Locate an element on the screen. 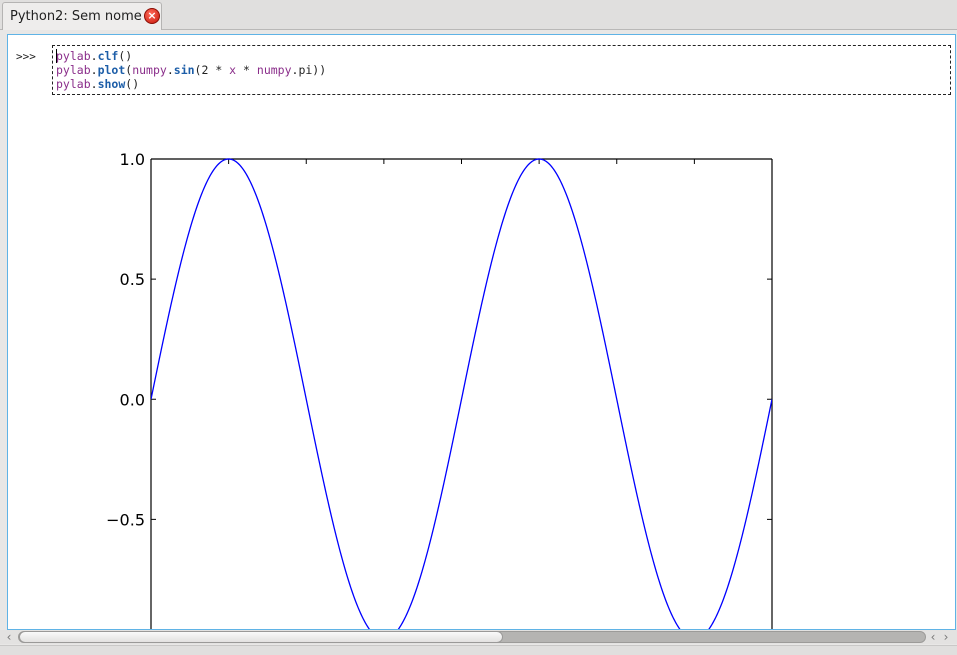 The image size is (957, 655). y-tick-label: 1.0 is located at coordinates (132, 159).